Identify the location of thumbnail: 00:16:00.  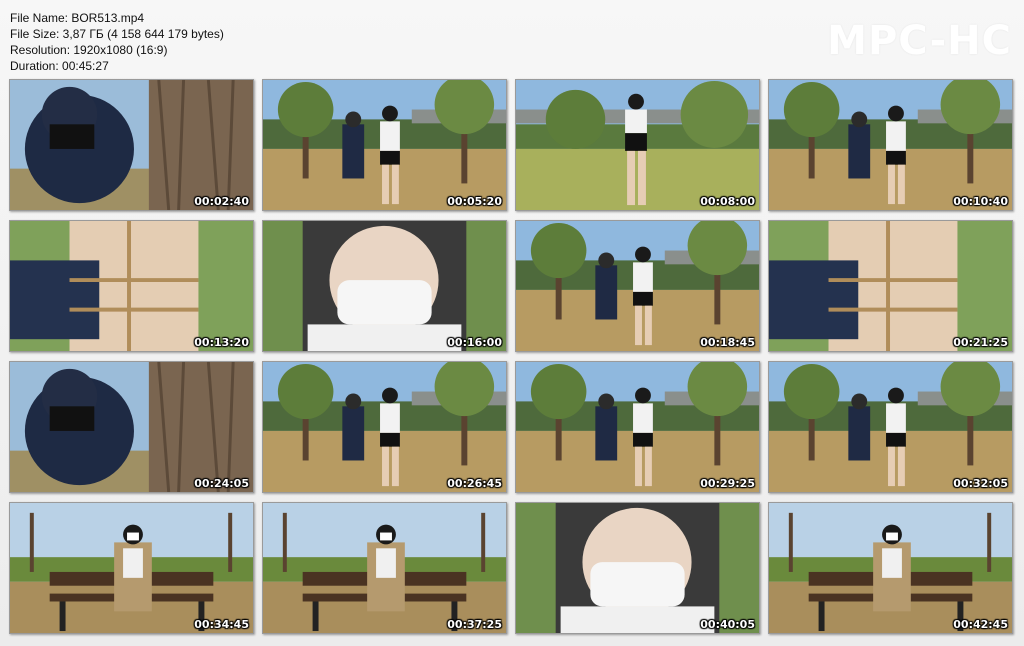
(384, 286).